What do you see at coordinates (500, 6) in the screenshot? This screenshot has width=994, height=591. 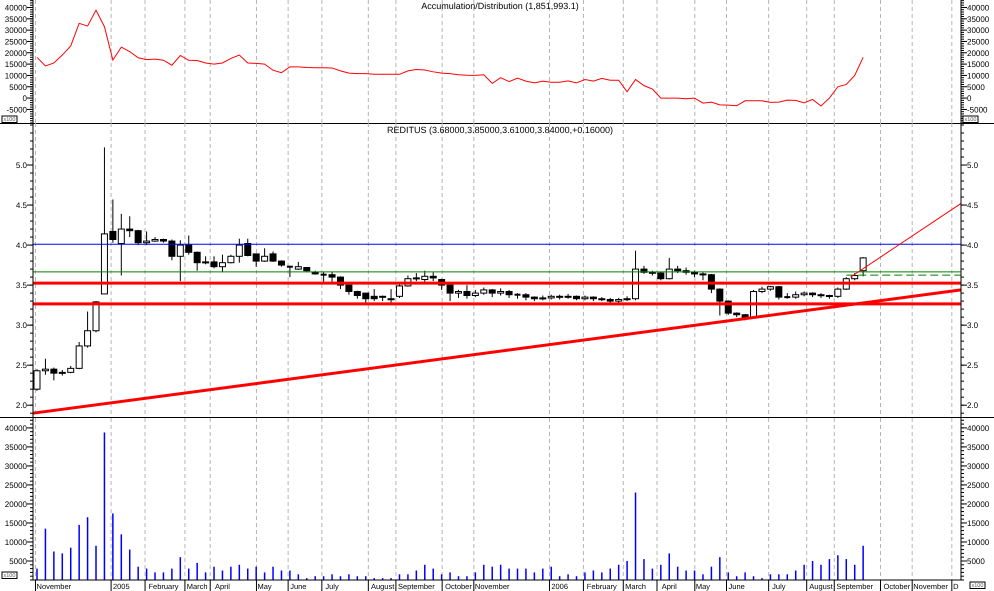 I see `chart-title: Accumulation/Distribution (1,851,993.1)` at bounding box center [500, 6].